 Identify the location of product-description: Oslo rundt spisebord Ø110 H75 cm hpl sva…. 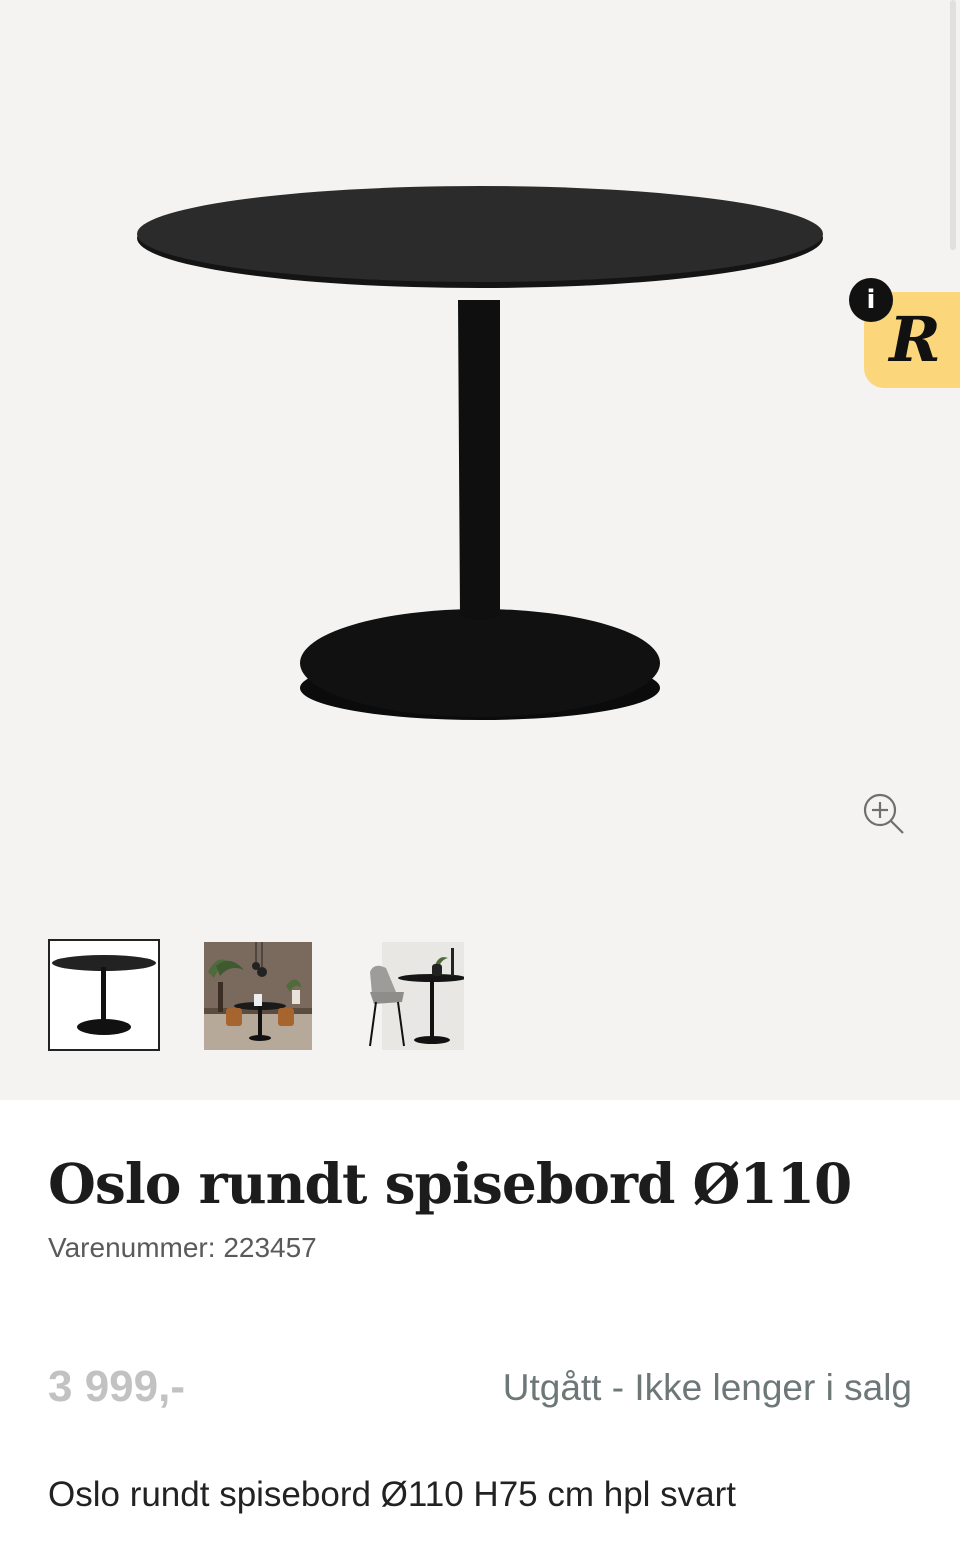
(392, 1494).